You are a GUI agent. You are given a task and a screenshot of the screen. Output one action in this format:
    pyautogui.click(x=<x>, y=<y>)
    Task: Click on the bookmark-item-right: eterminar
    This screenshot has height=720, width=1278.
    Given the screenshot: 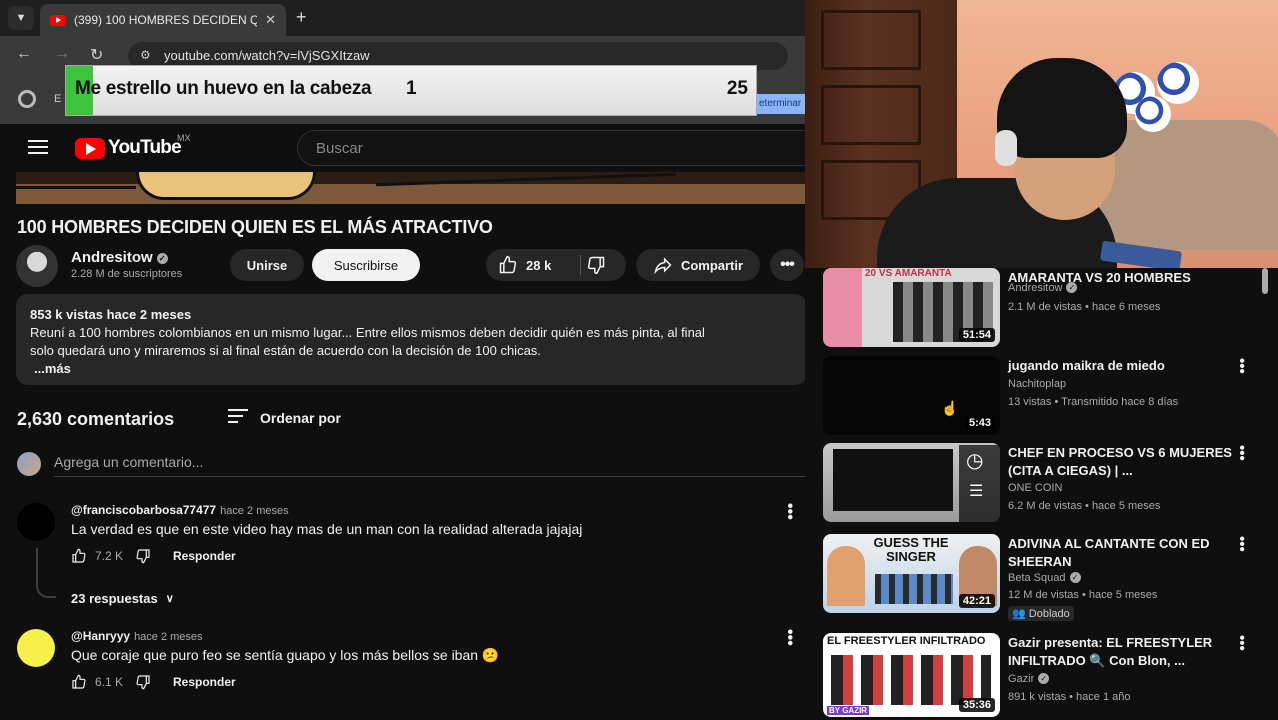 What is the action you would take?
    pyautogui.click(x=781, y=104)
    